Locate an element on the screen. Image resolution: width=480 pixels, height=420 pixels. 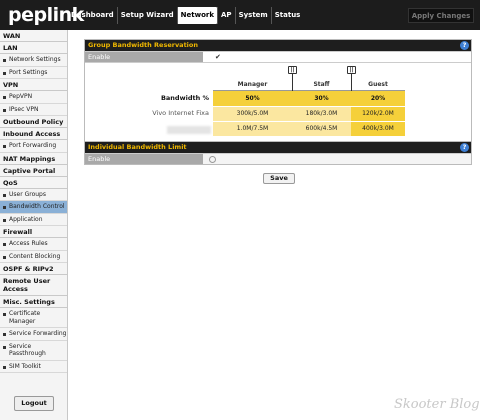
individual-bandwidth-enable-row: Enable is located at coordinates (278, 158).